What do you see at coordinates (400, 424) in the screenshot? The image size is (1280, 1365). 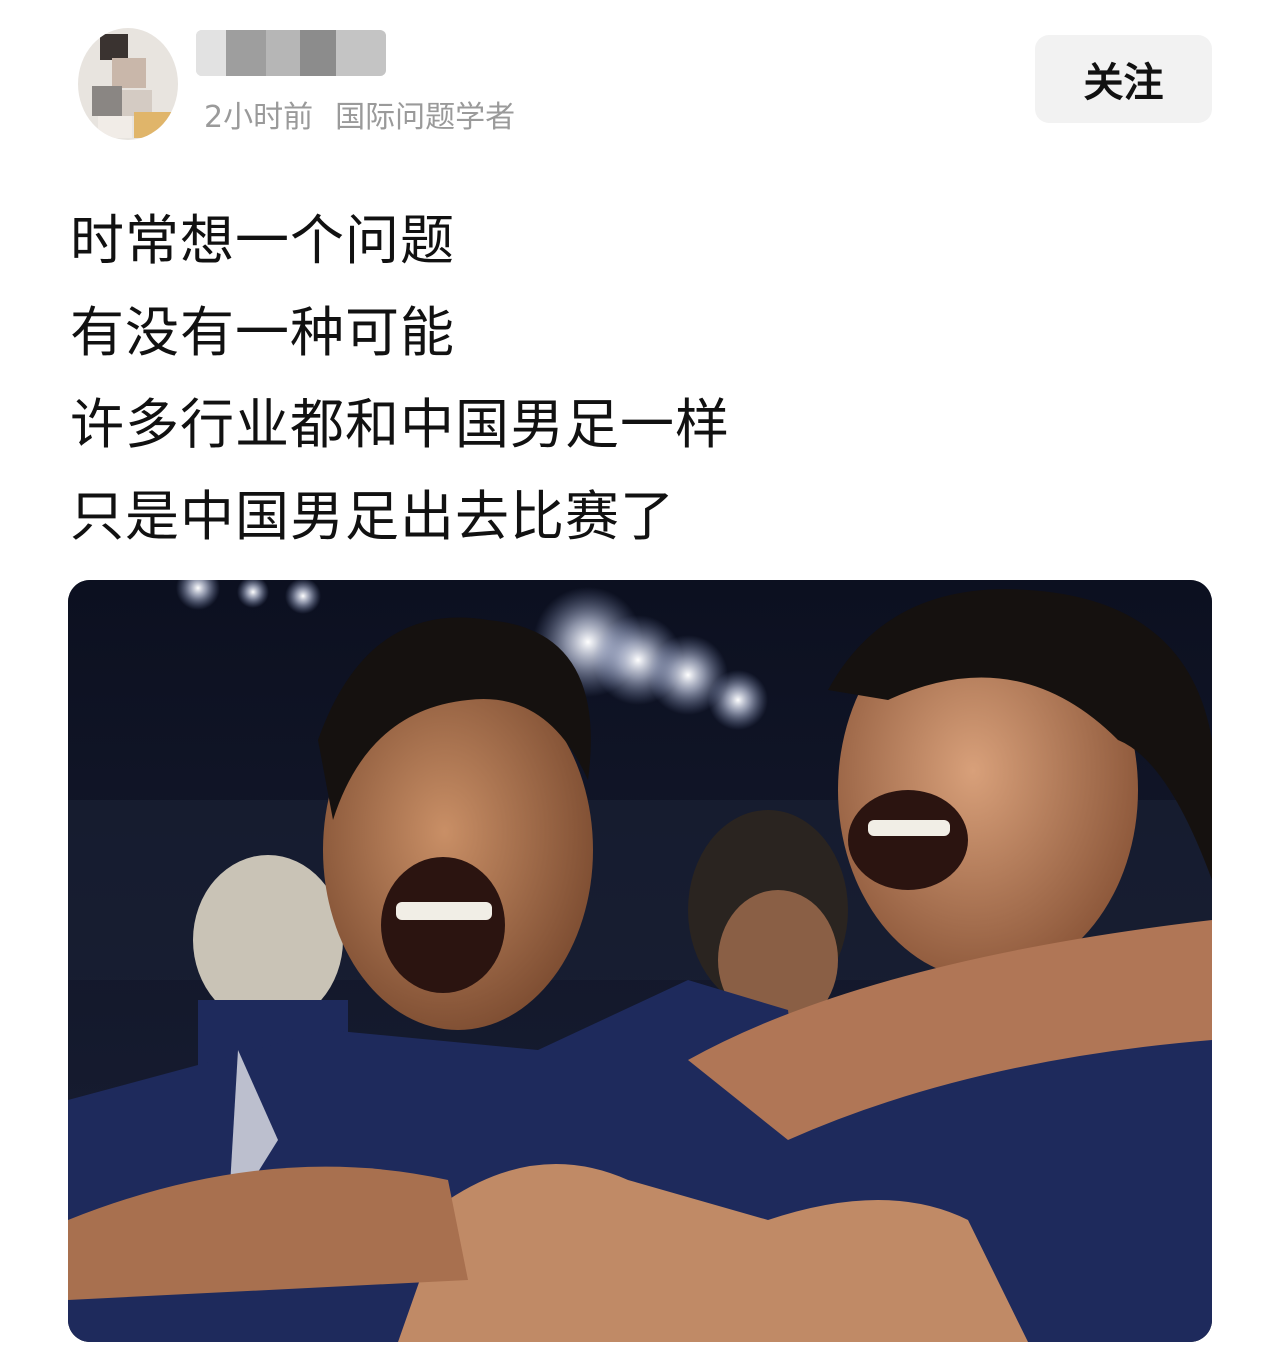 I see `post-line: 许多行业都和中国男足一样` at bounding box center [400, 424].